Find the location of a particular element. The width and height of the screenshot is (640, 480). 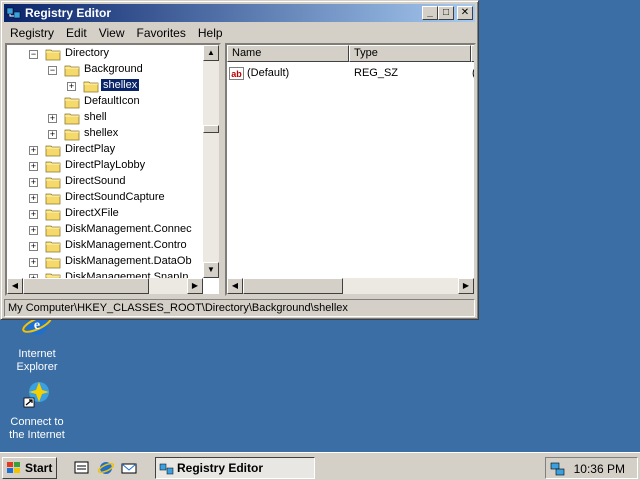

desktop-icon-label: Connect to is located at coordinates (37, 422).